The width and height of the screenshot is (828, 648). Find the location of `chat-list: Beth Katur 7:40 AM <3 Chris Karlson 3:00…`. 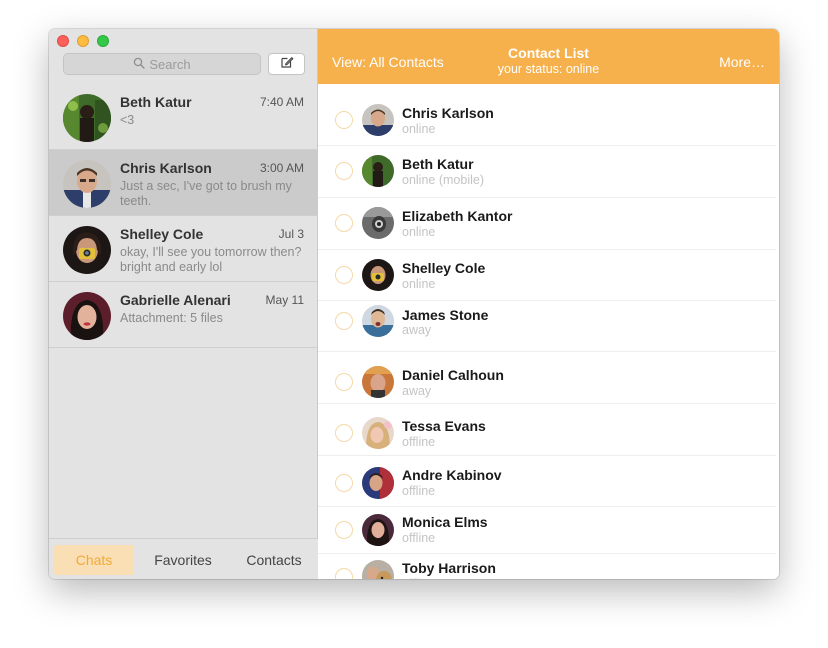

chat-list: Beth Katur 7:40 AM <3 Chris Karlson 3:00… is located at coordinates (183, 216).